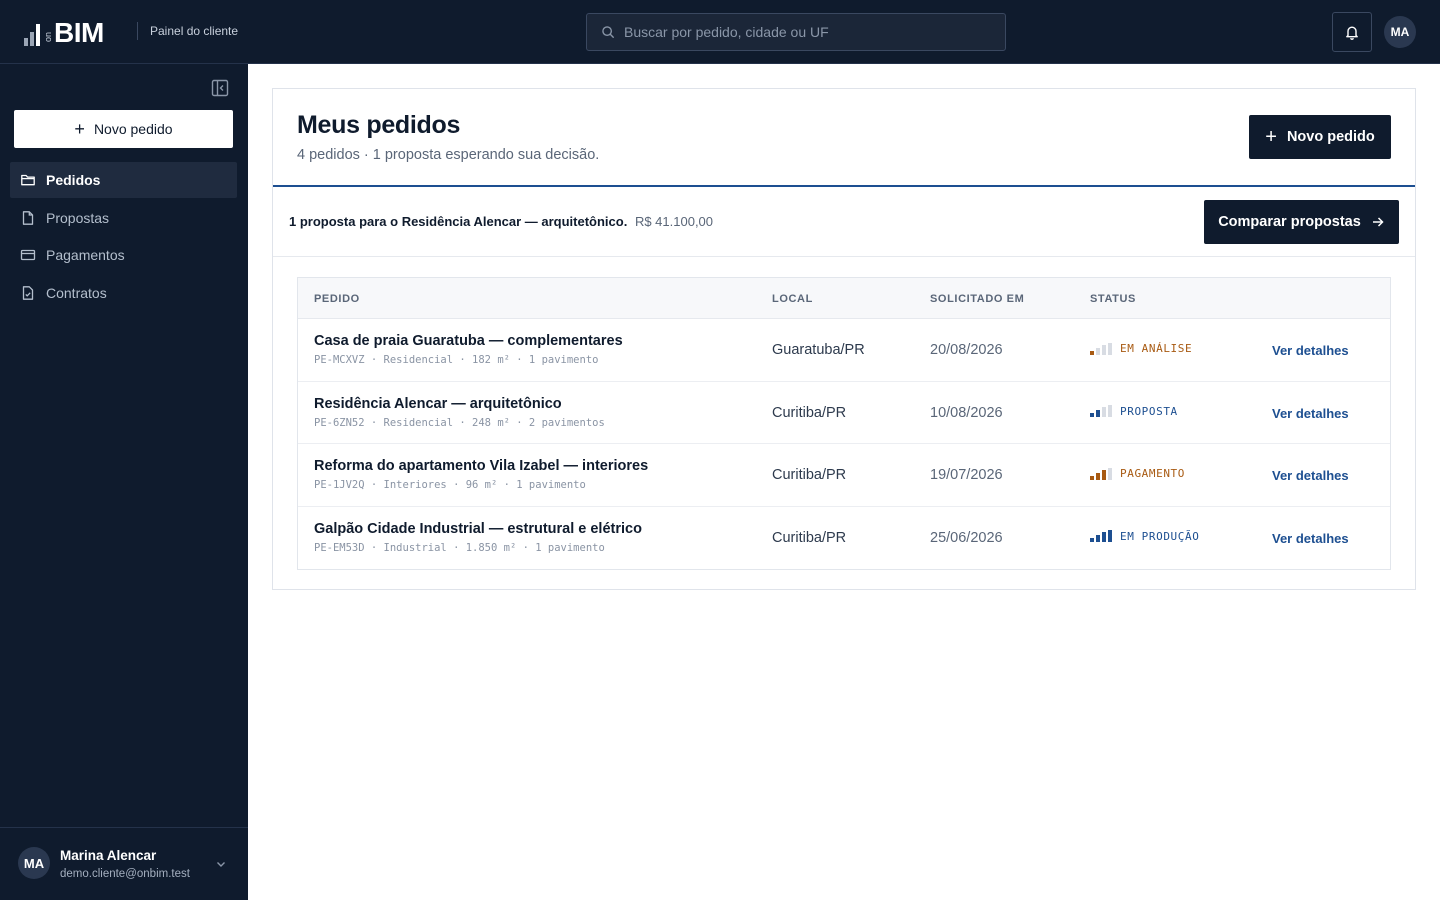  What do you see at coordinates (1156, 348) in the screenshot?
I see `status-label: EM ANÁLISE` at bounding box center [1156, 348].